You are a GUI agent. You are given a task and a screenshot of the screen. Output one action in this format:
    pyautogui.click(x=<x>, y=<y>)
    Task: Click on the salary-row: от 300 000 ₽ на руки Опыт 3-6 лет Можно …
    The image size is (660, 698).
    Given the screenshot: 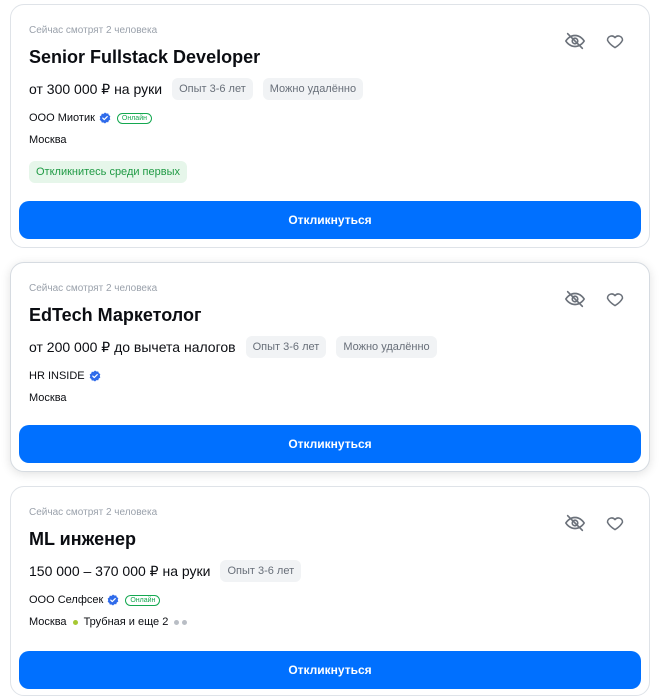 What is the action you would take?
    pyautogui.click(x=196, y=89)
    